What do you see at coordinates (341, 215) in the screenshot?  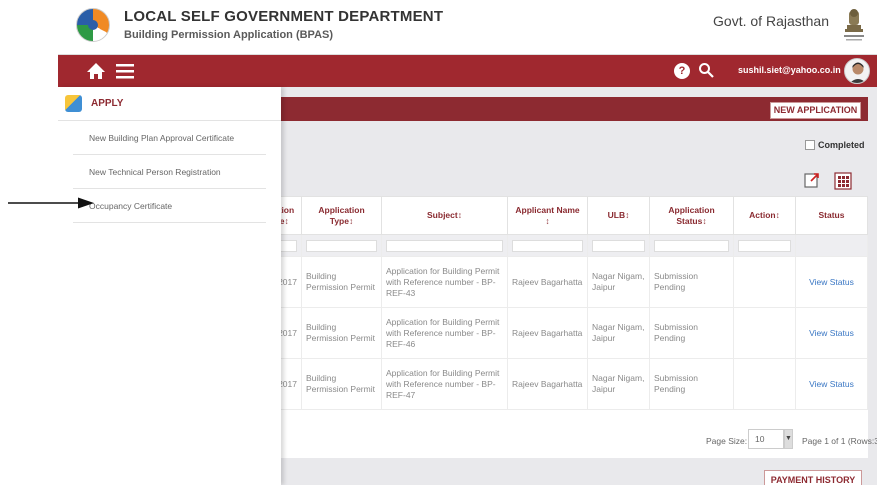 I see `column-header-application-type: Application Type↕` at bounding box center [341, 215].